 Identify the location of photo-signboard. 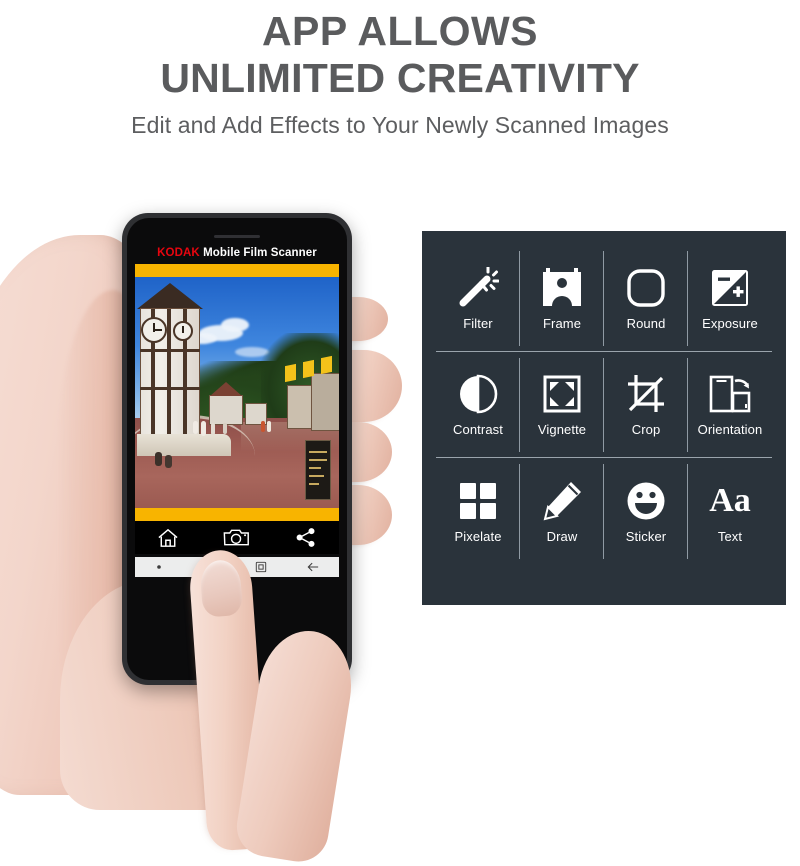
(318, 470).